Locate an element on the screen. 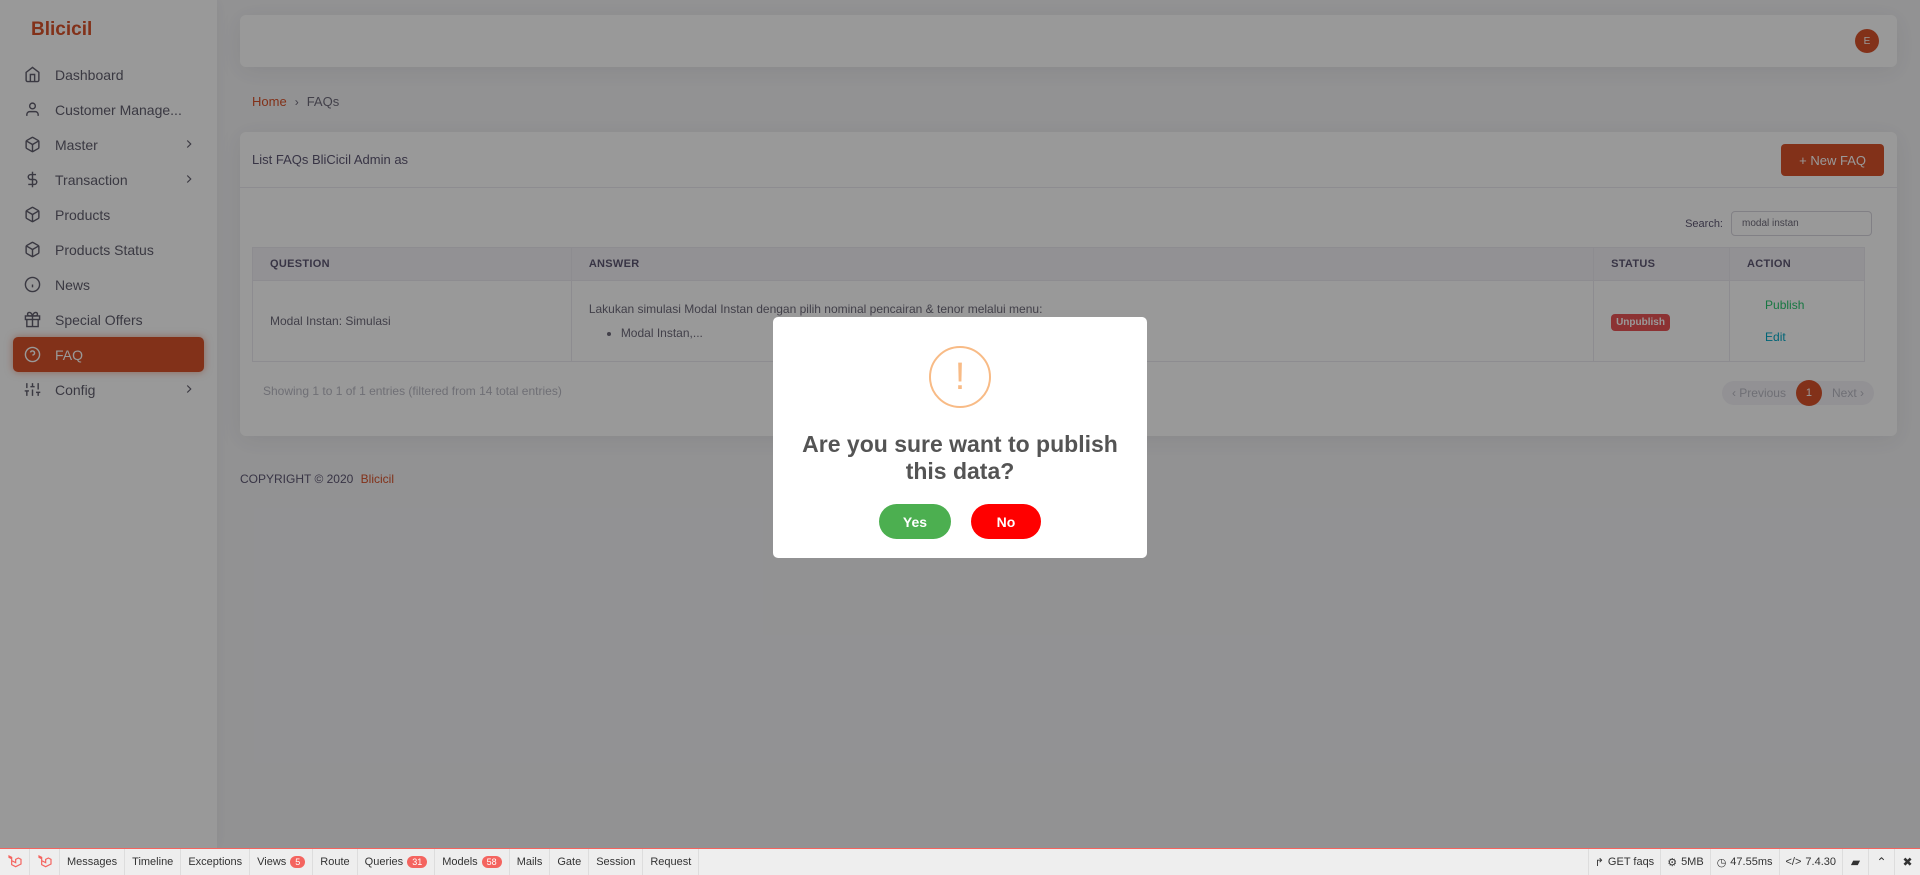 The image size is (1920, 875). debugbar-tab-gate: Gate is located at coordinates (570, 862).